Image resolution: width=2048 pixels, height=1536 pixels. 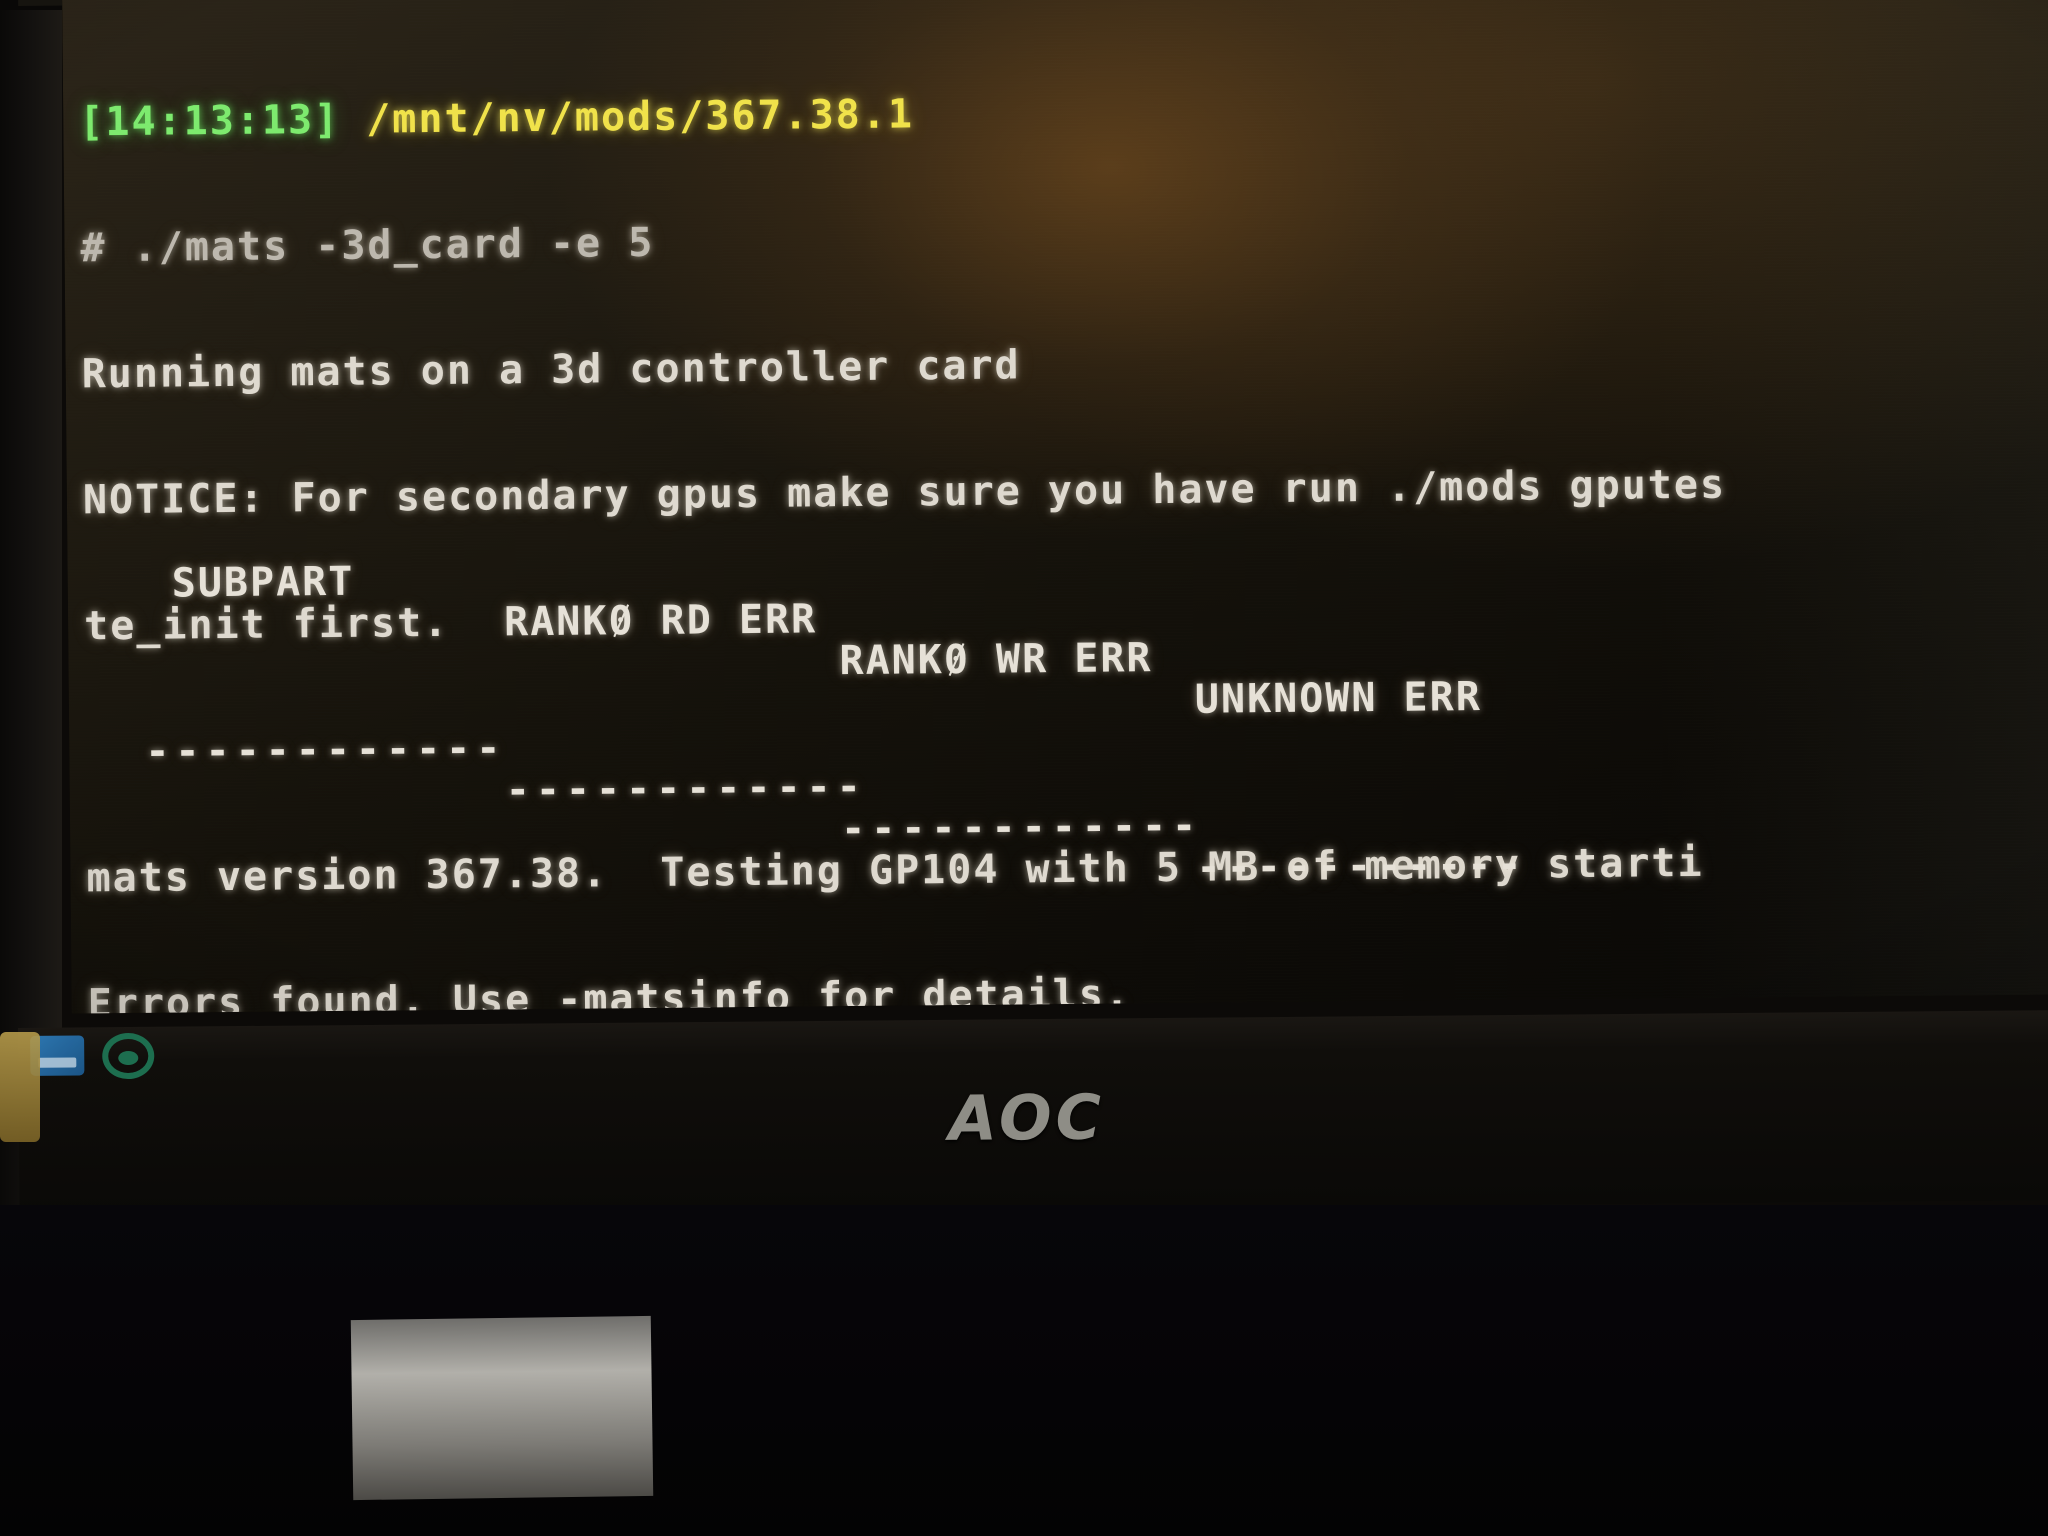 I want to click on prompt-path: /mnt/nv/mods/367.38.1, so click(x=640, y=117).